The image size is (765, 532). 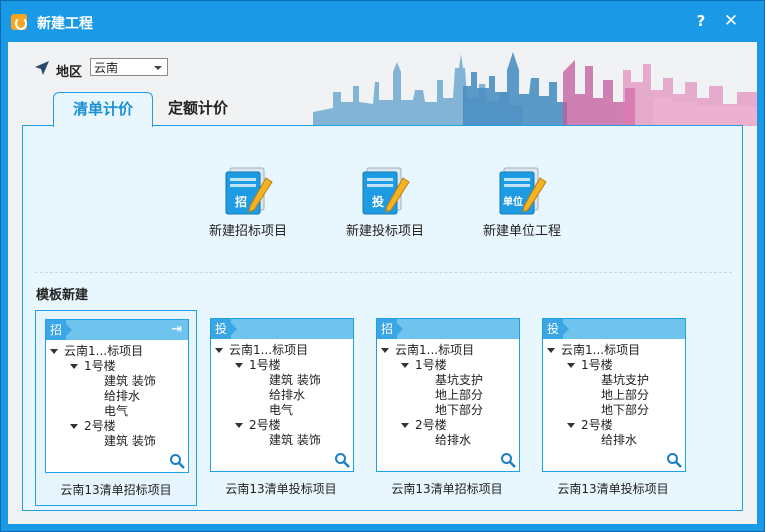 What do you see at coordinates (42, 68) in the screenshot?
I see `location-arrow-icon` at bounding box center [42, 68].